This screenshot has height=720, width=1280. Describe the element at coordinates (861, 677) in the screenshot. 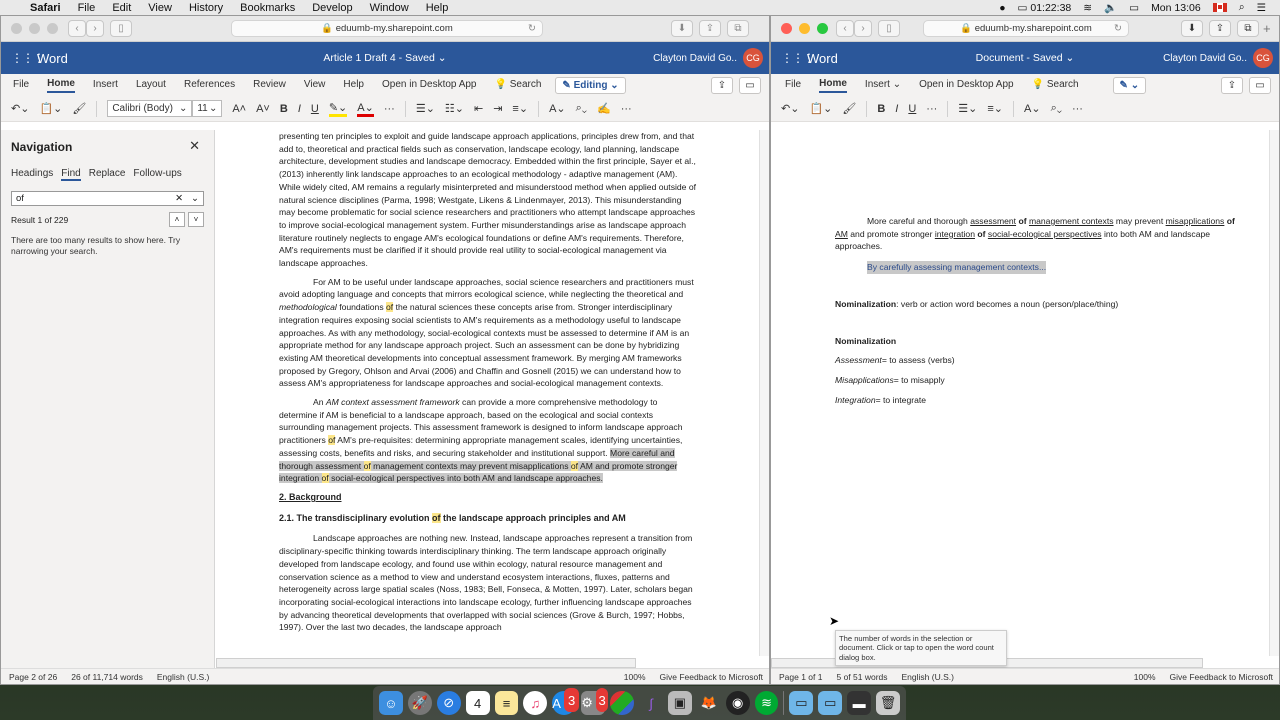

I see `word-count: 5 of 51 words` at that location.